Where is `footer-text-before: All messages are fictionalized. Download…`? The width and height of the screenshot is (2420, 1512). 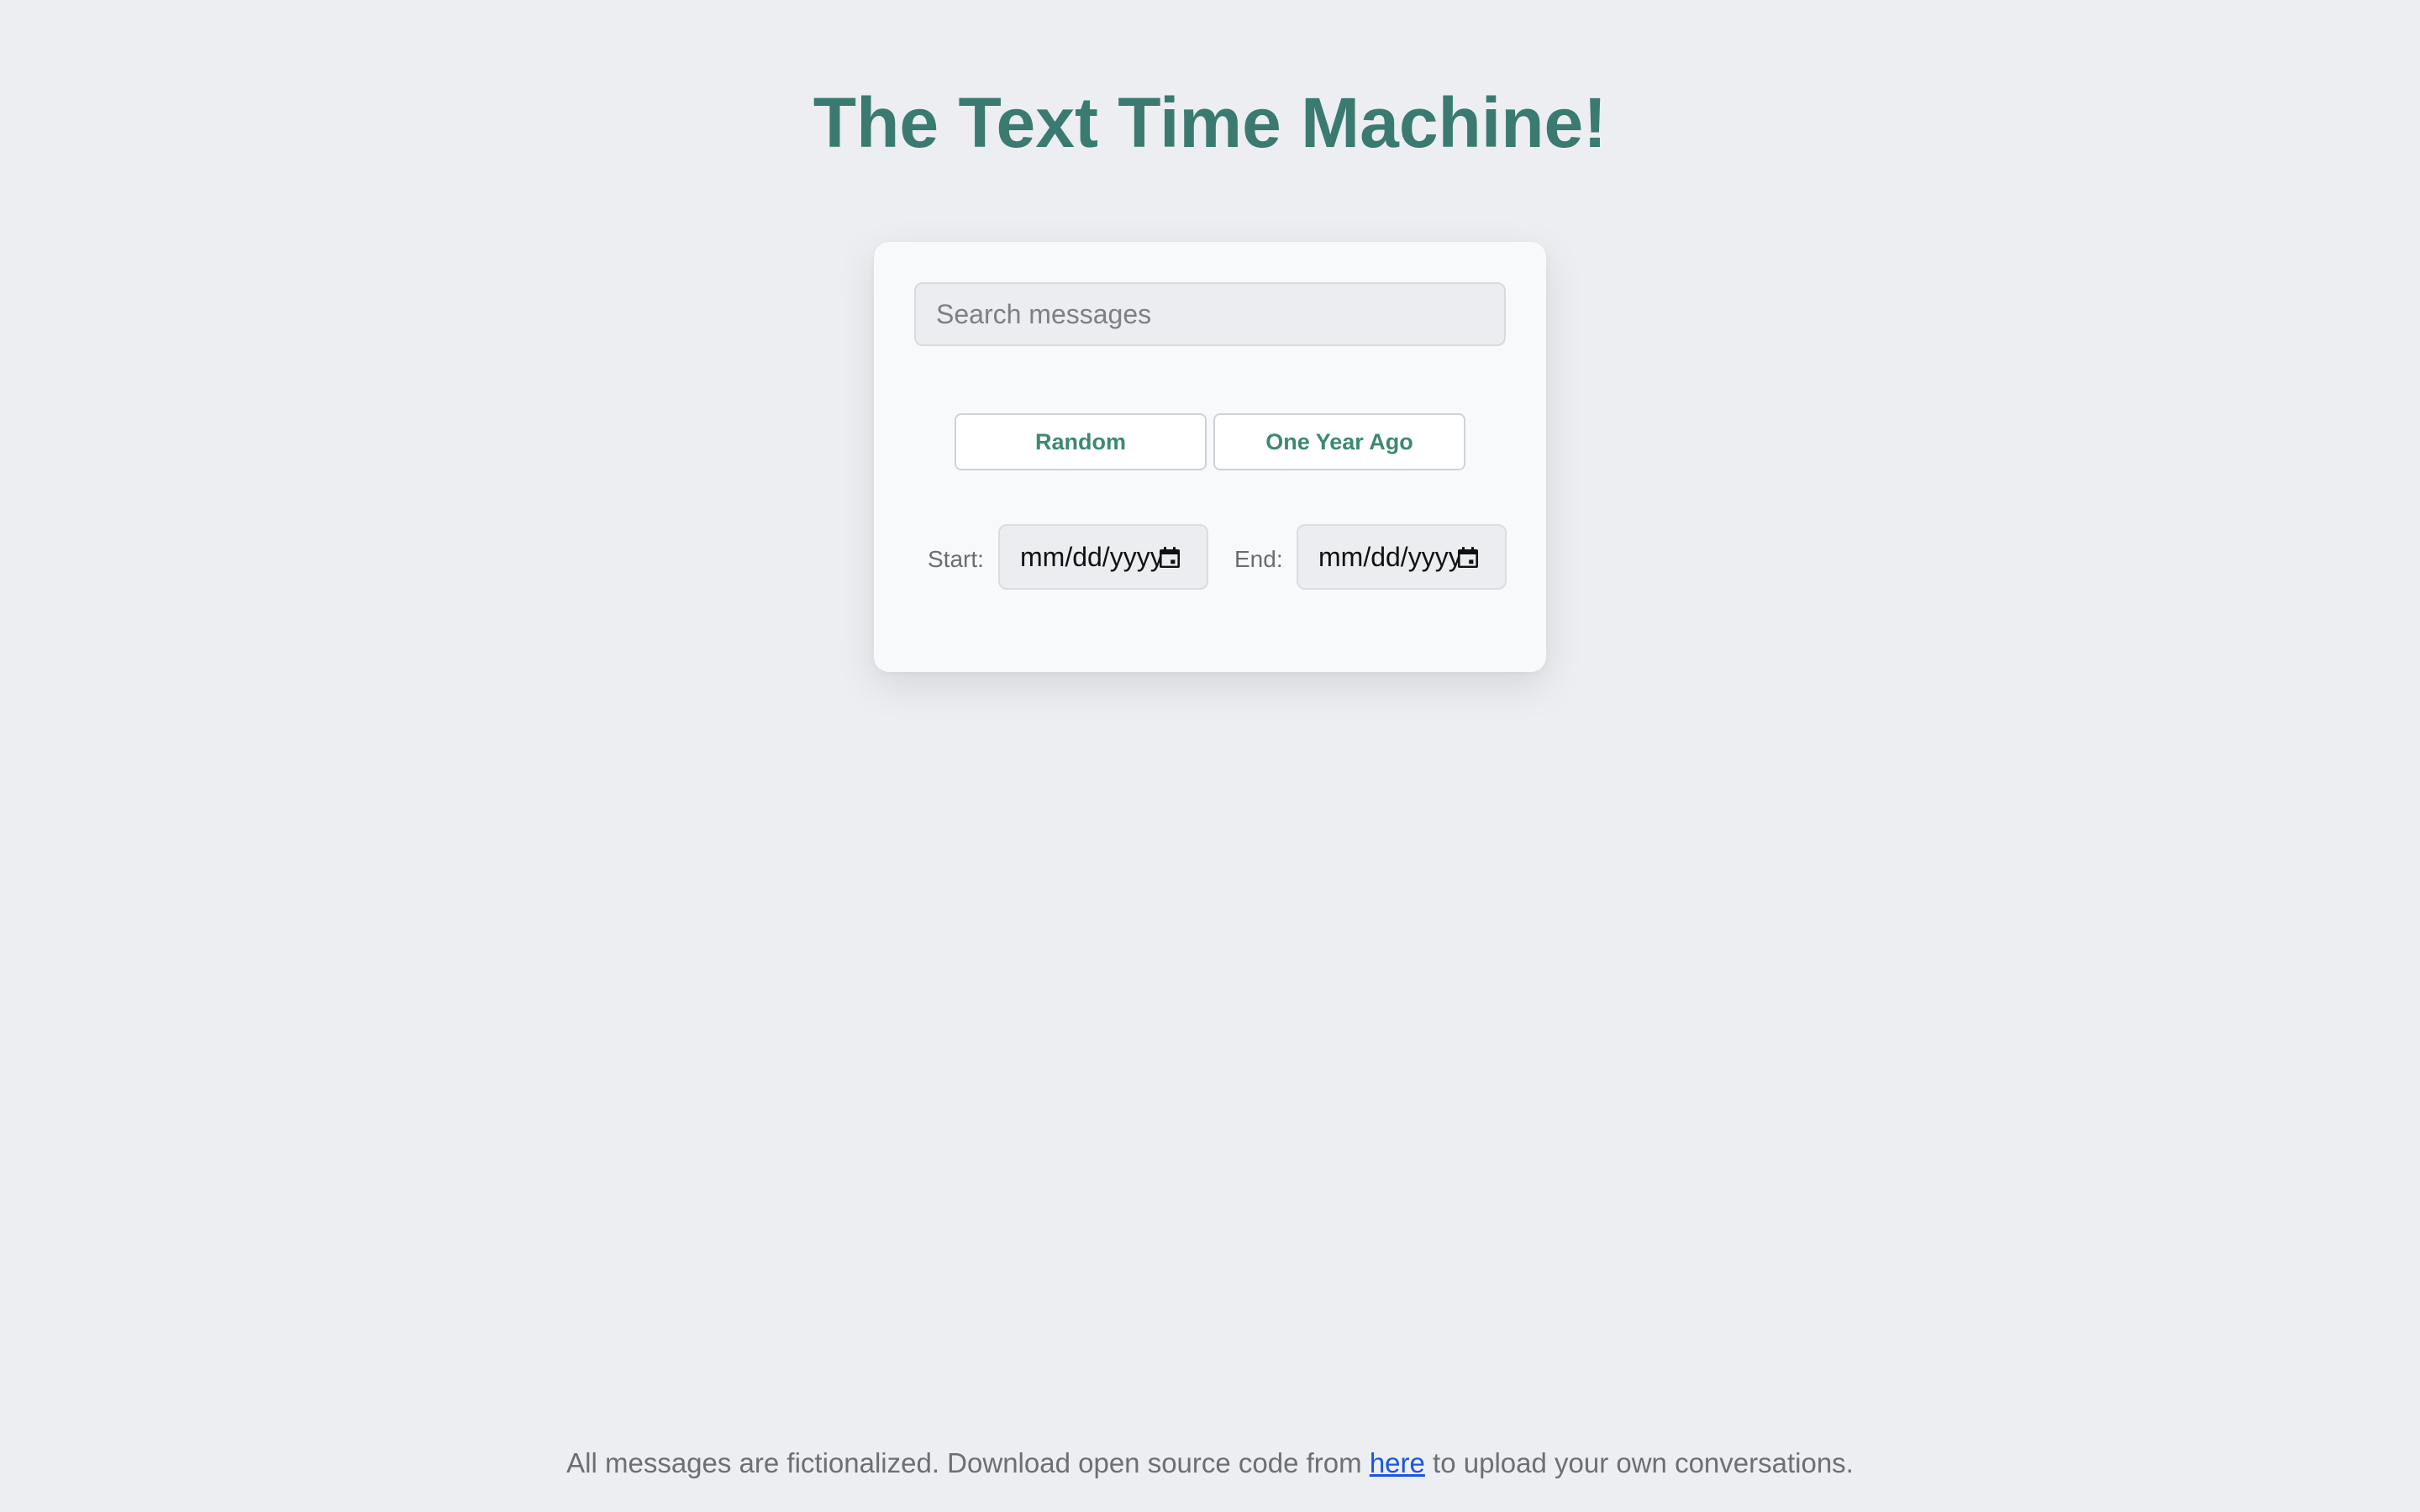 footer-text-before: All messages are fictionalized. Download… is located at coordinates (968, 1462).